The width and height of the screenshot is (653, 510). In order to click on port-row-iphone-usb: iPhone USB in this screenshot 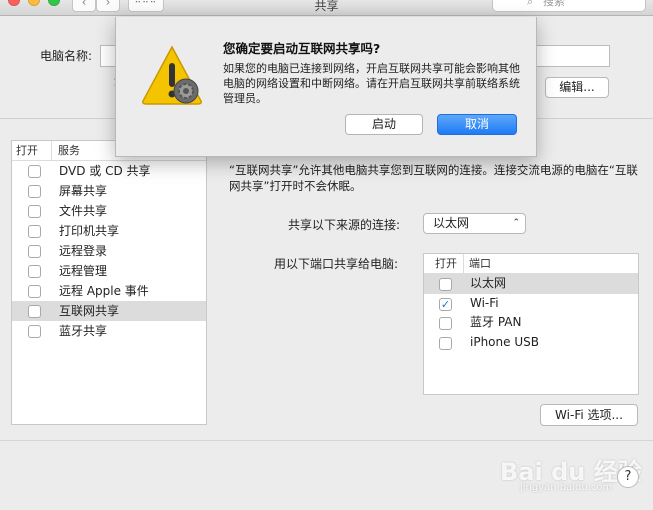, I will do `click(531, 343)`.